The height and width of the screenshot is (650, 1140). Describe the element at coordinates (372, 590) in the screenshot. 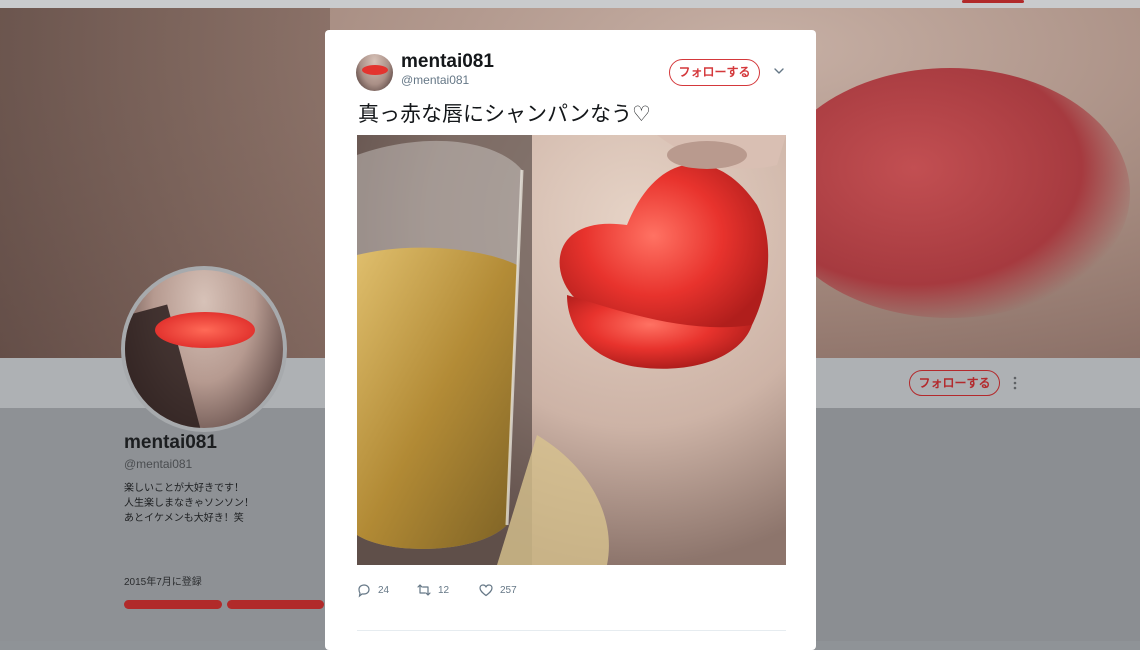

I see `reply-action: 24` at that location.